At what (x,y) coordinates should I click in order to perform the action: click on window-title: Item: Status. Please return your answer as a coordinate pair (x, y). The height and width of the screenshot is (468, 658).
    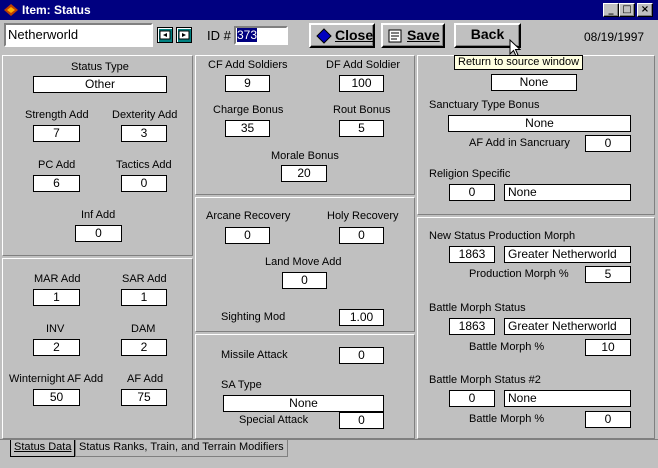
    Looking at the image, I should click on (56, 10).